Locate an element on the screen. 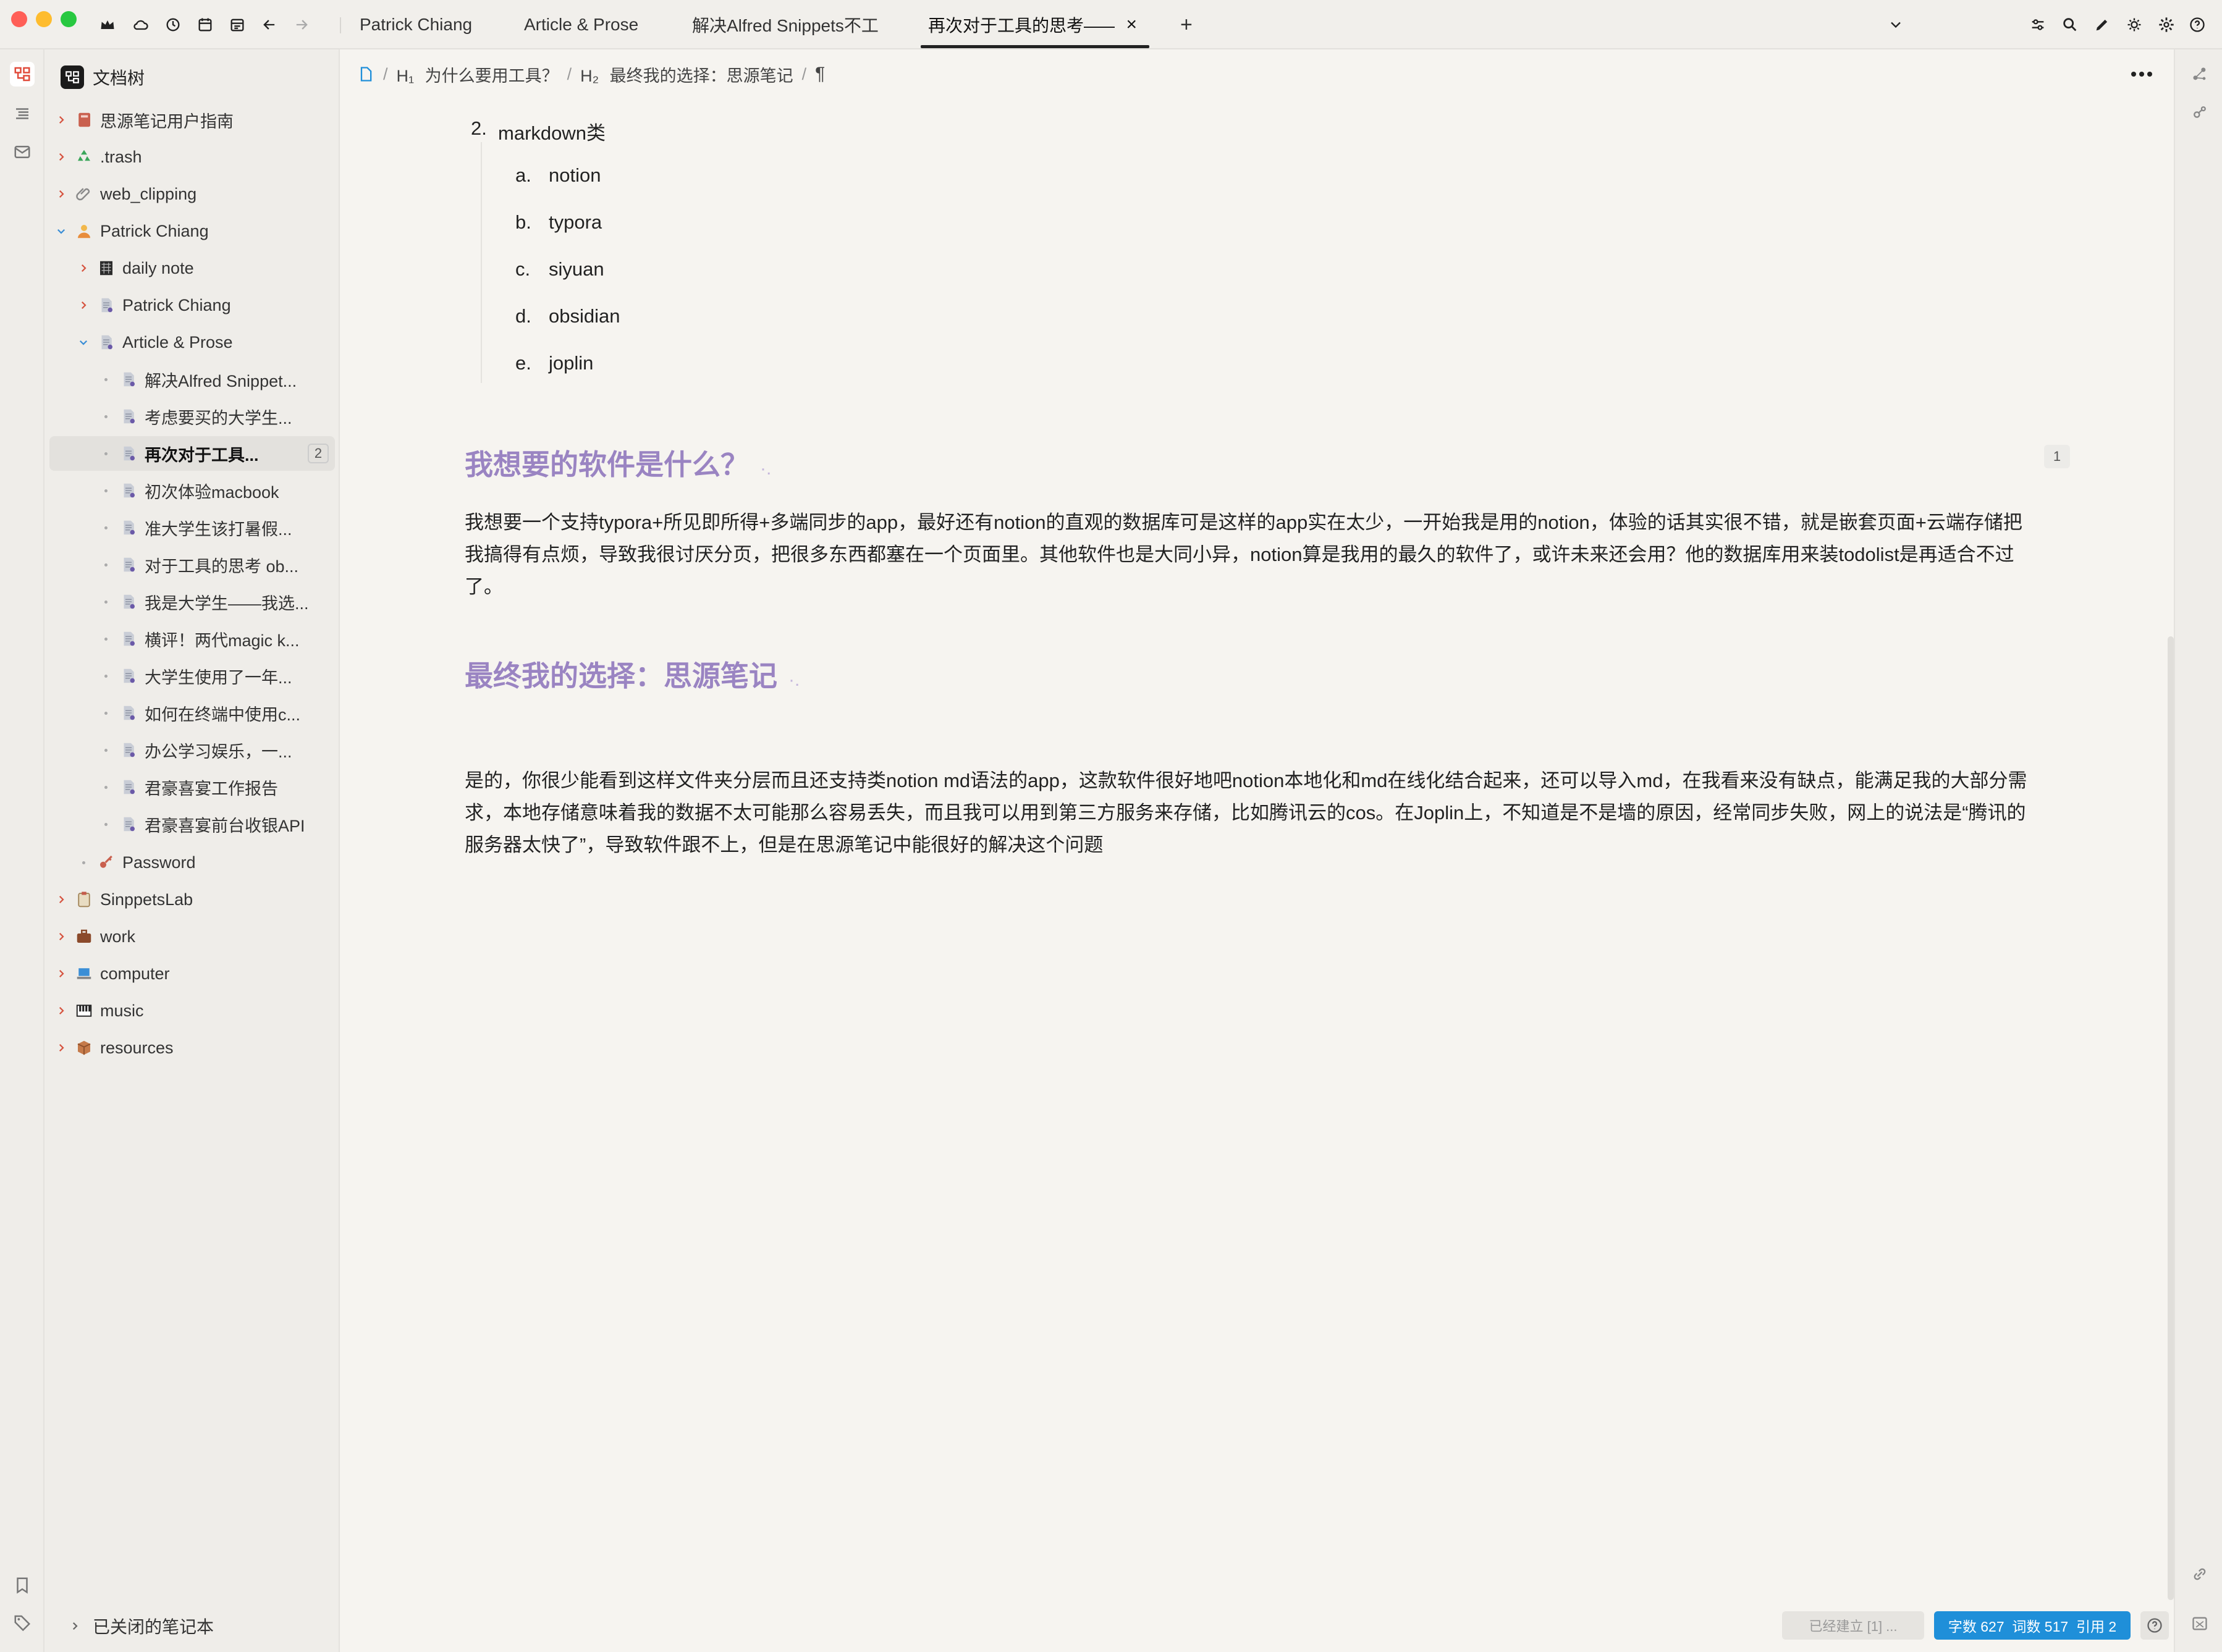 Image resolution: width=2222 pixels, height=1652 pixels. breadcrumb-h2: H₂ 最终我的选择：思源笔记 is located at coordinates (686, 74).